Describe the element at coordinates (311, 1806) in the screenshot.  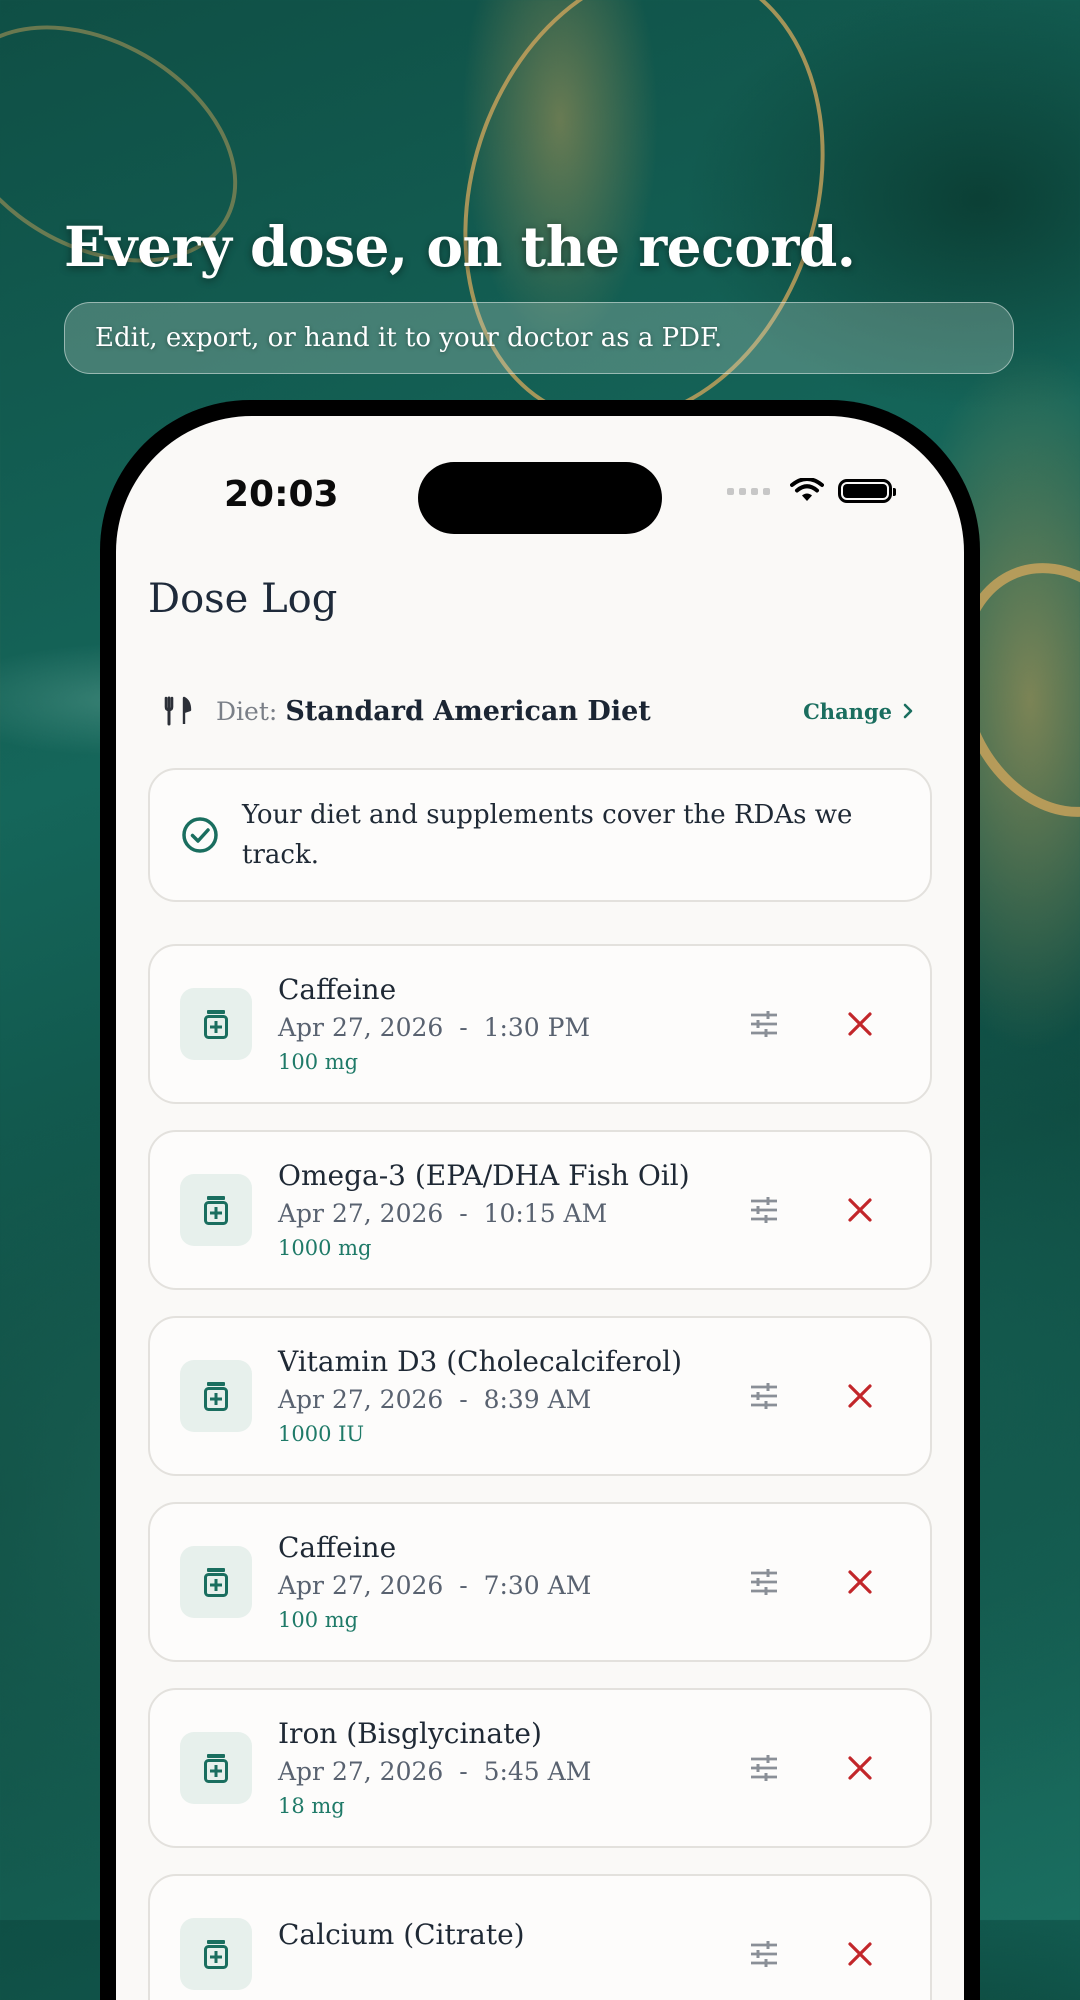
I see `dose-amount: 18 mg` at that location.